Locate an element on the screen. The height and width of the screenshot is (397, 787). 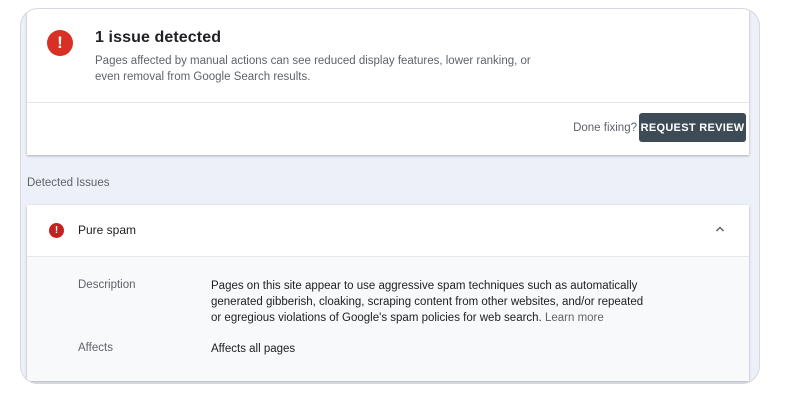
issue-header-toggle: ! Pure spam is located at coordinates (388, 230).